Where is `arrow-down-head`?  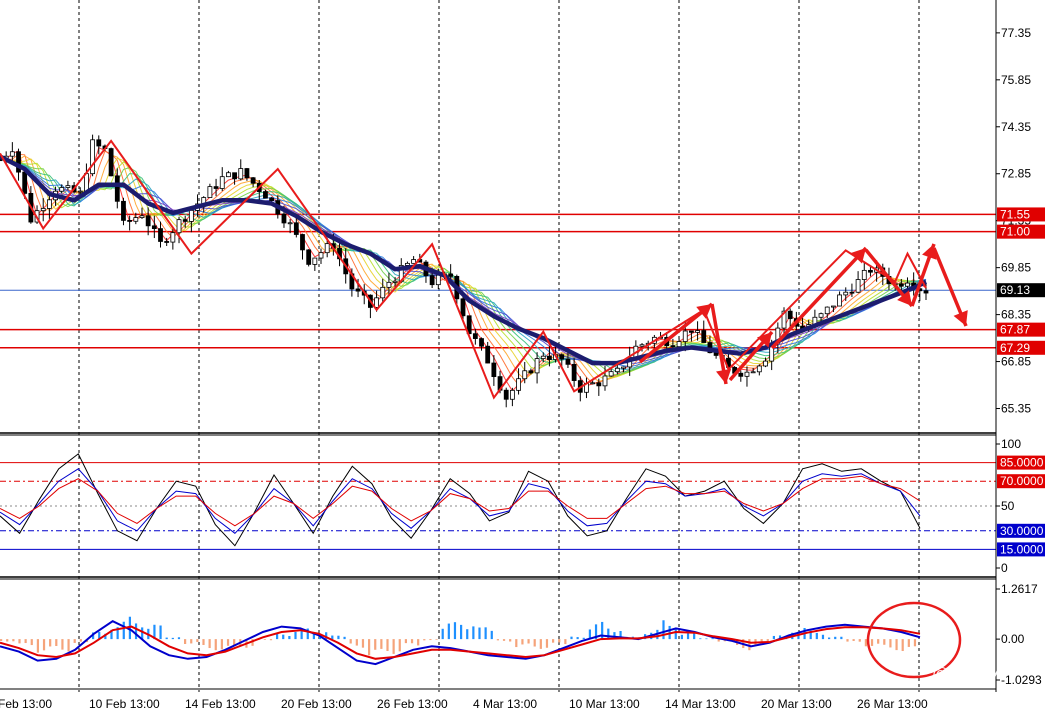
arrow-down-head is located at coordinates (724, 376).